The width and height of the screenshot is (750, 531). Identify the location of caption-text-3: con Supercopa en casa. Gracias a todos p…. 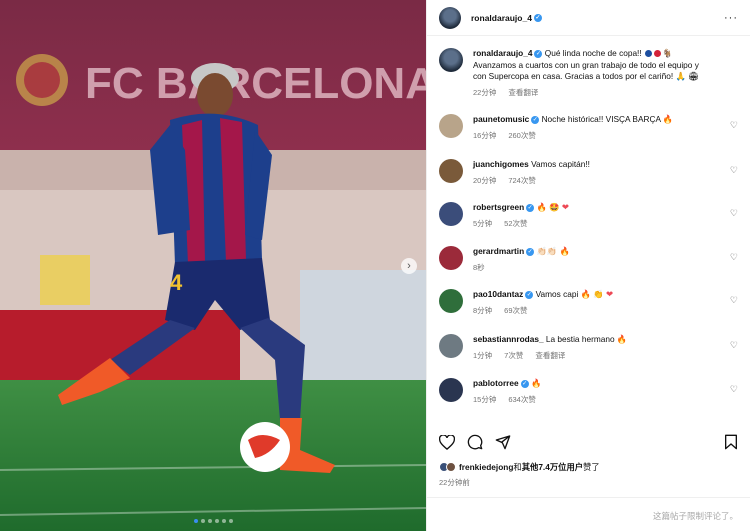
(574, 76).